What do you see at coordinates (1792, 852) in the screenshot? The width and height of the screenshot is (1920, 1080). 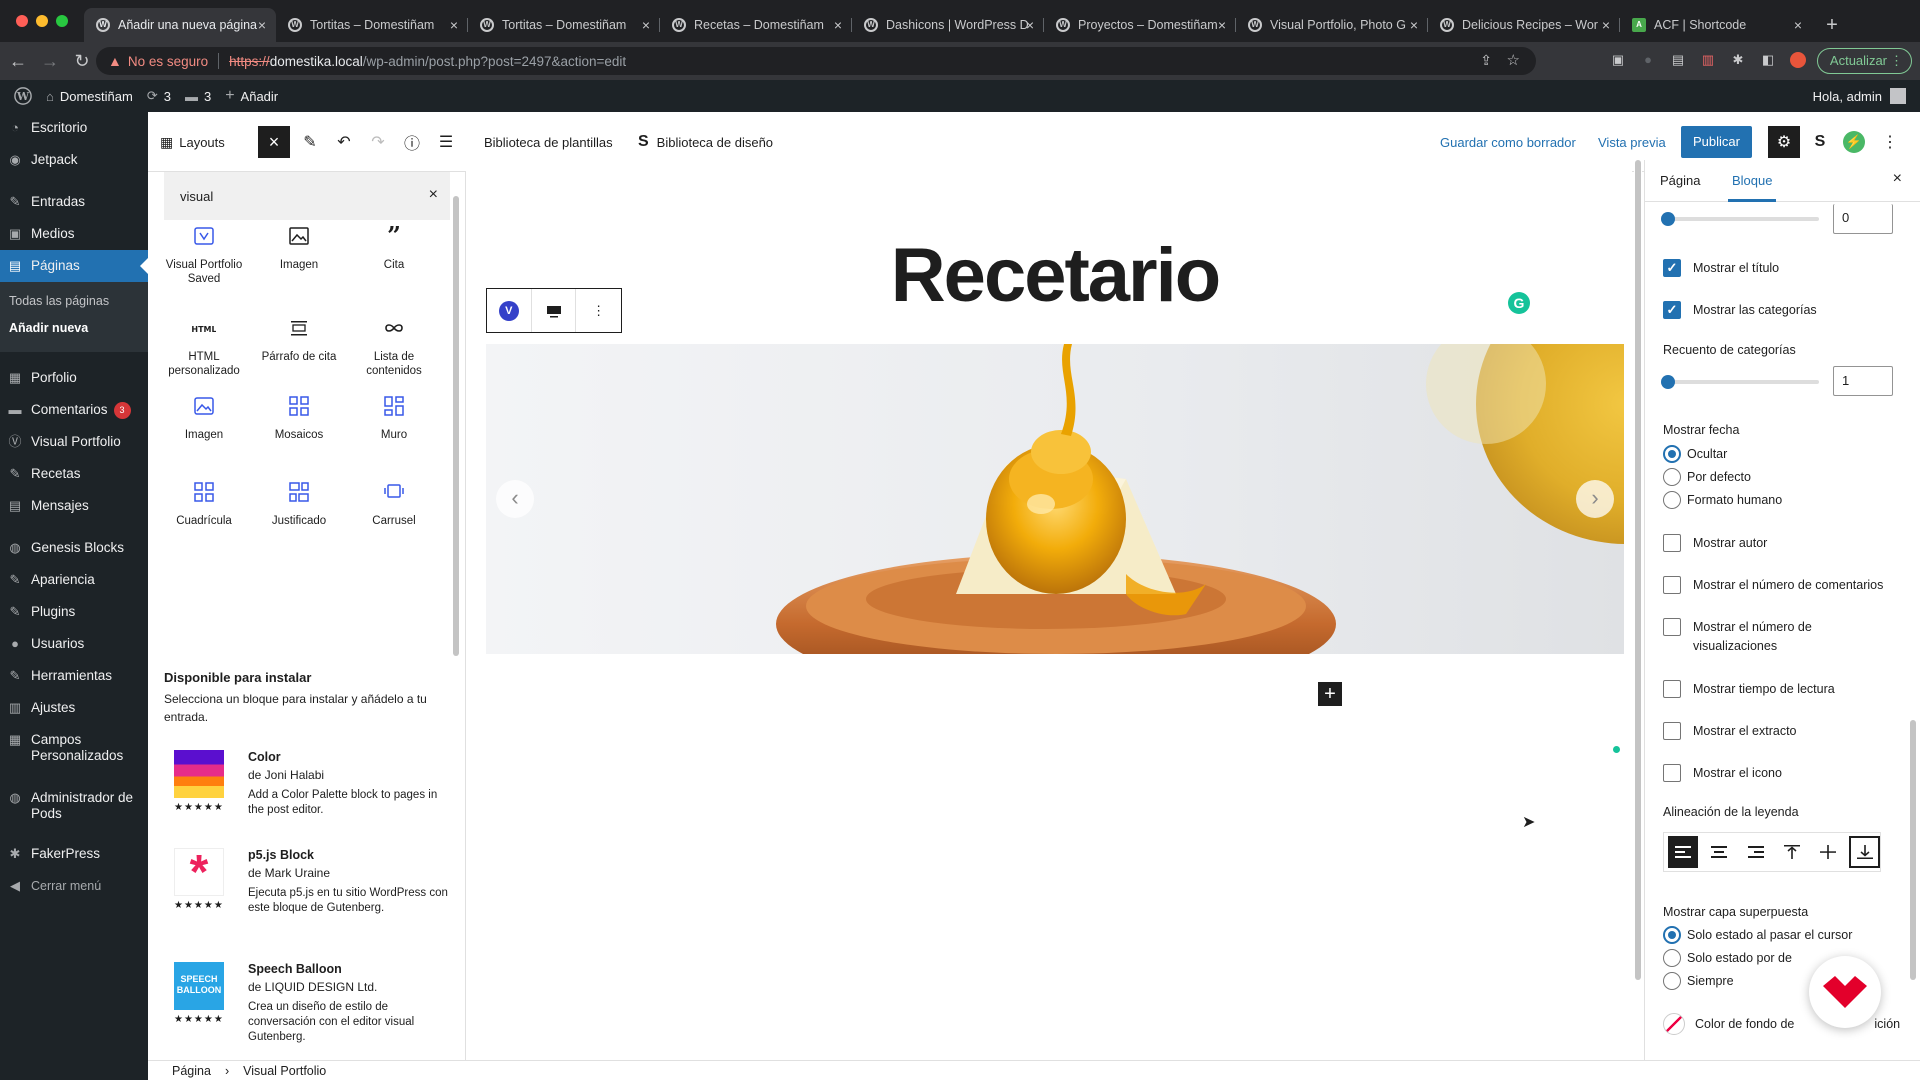 I see `vertical-align-top-icon` at bounding box center [1792, 852].